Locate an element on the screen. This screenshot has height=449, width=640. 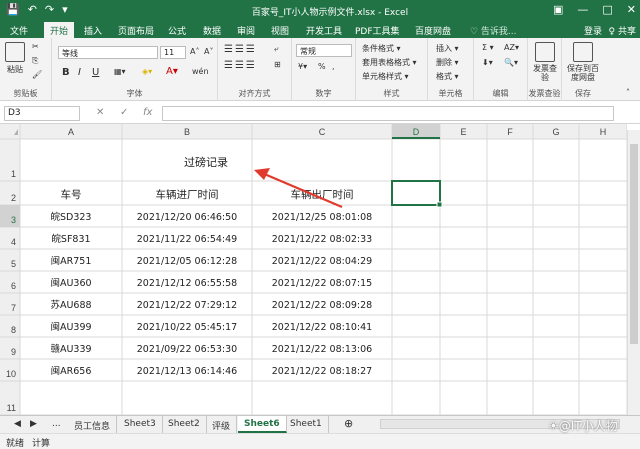
minimize-button: — is located at coordinates (582, 9).